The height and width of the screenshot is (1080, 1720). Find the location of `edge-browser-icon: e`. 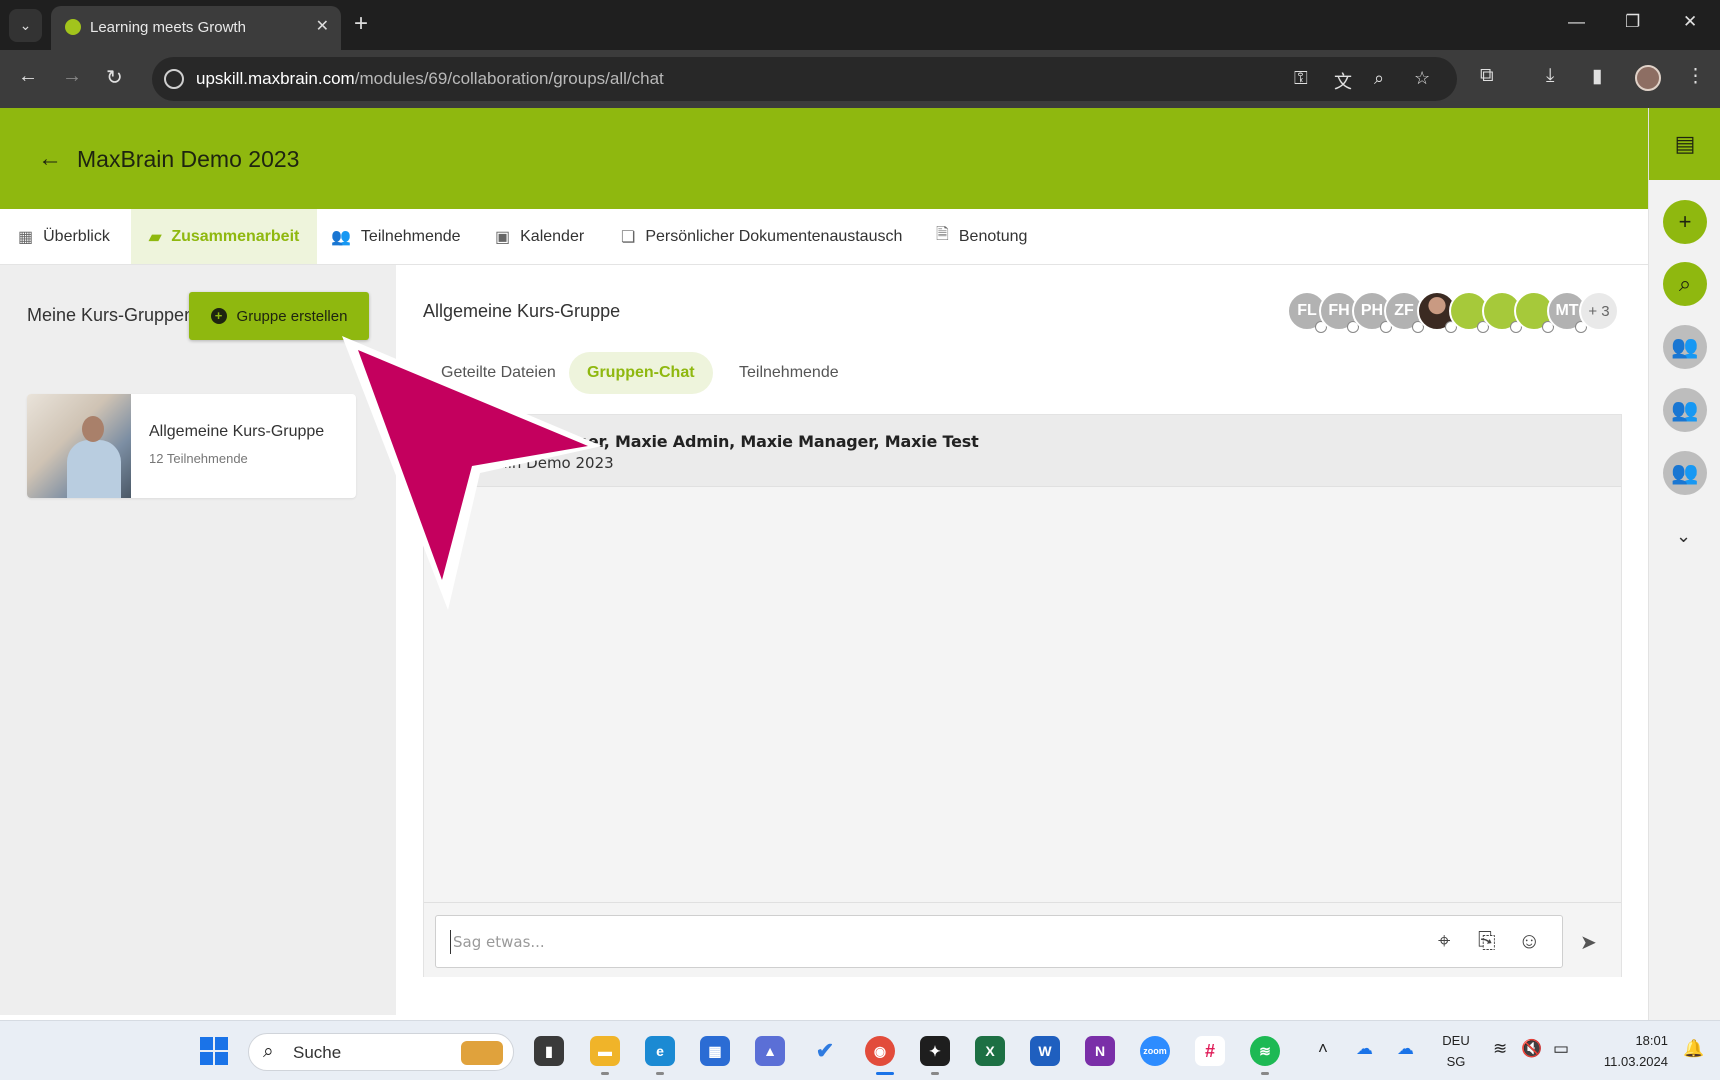

edge-browser-icon: e is located at coordinates (660, 1051).